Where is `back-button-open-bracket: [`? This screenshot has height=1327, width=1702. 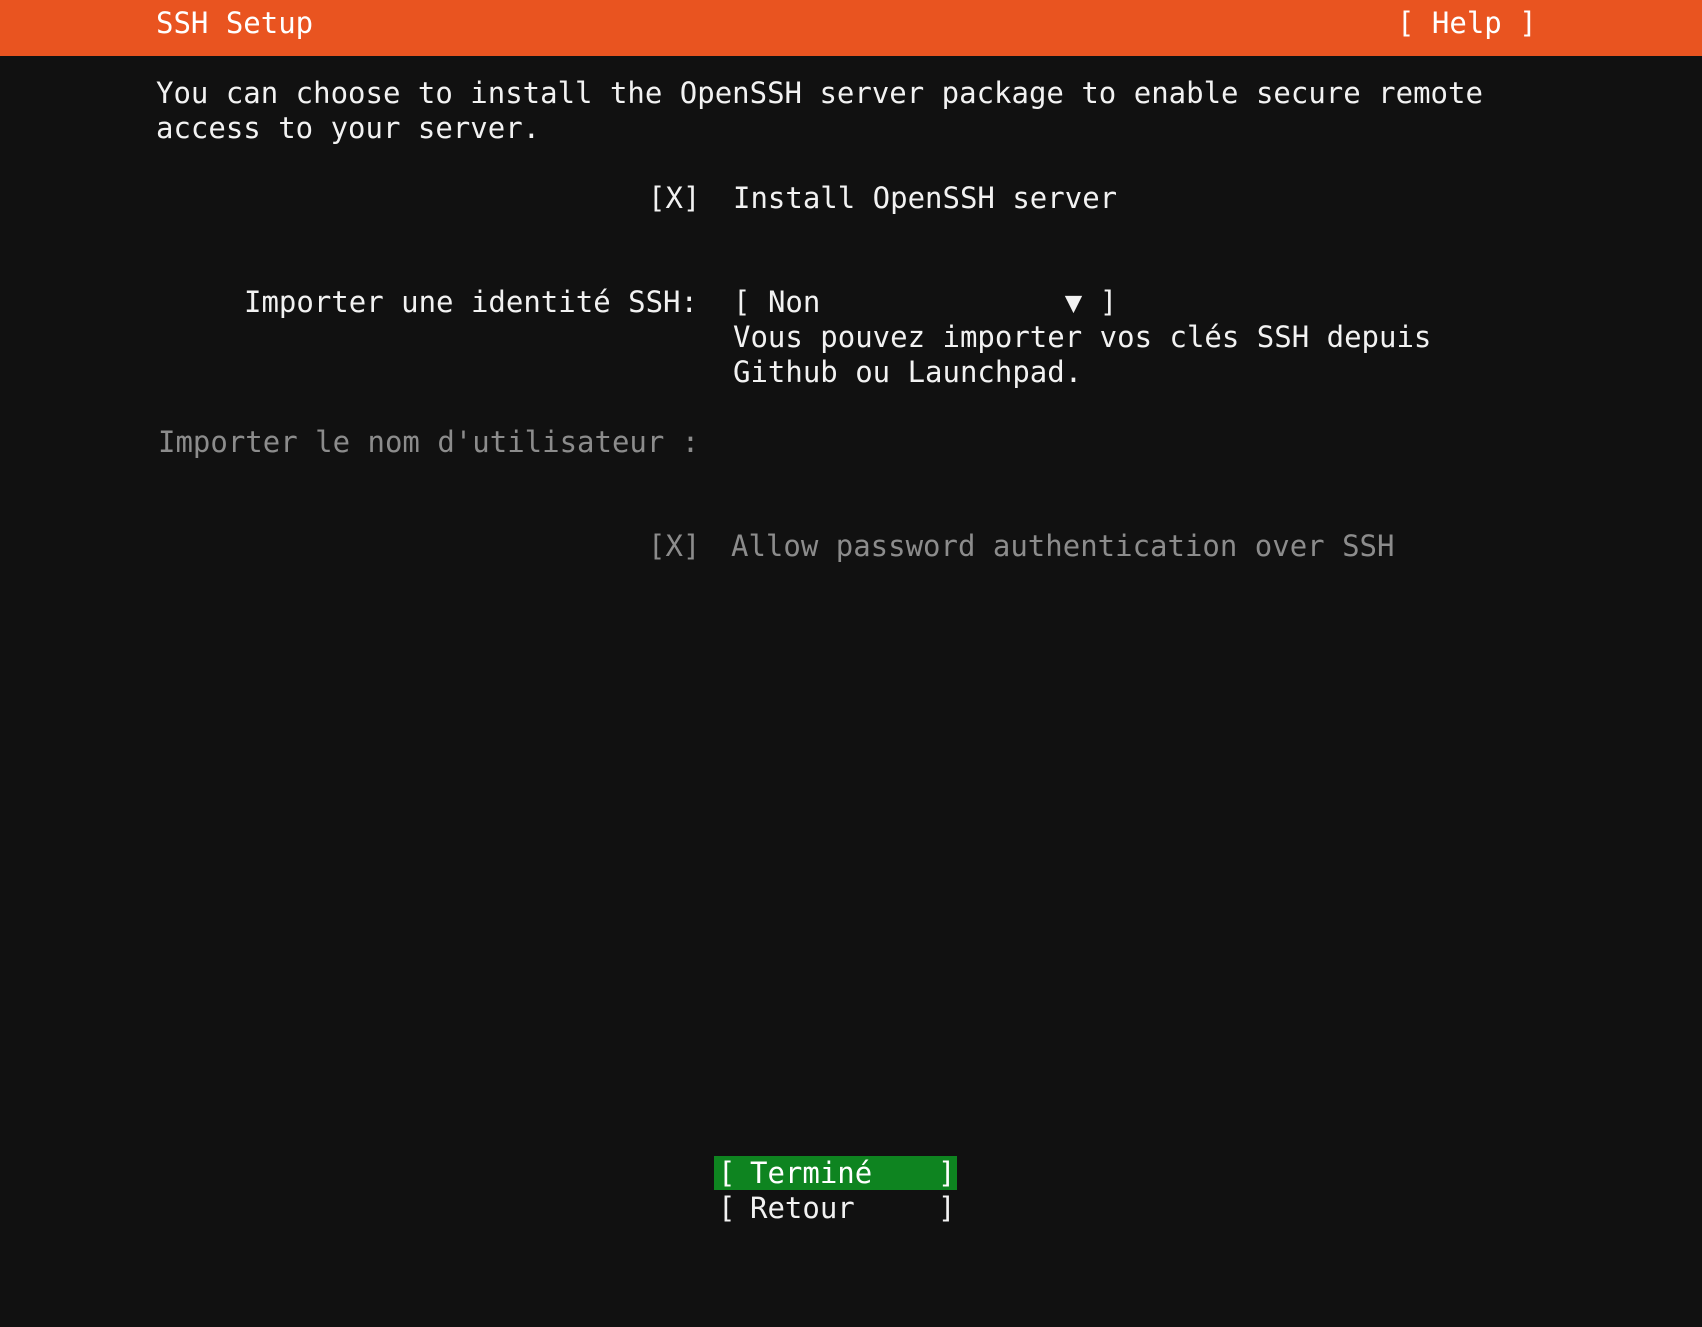 back-button-open-bracket: [ is located at coordinates (727, 1208).